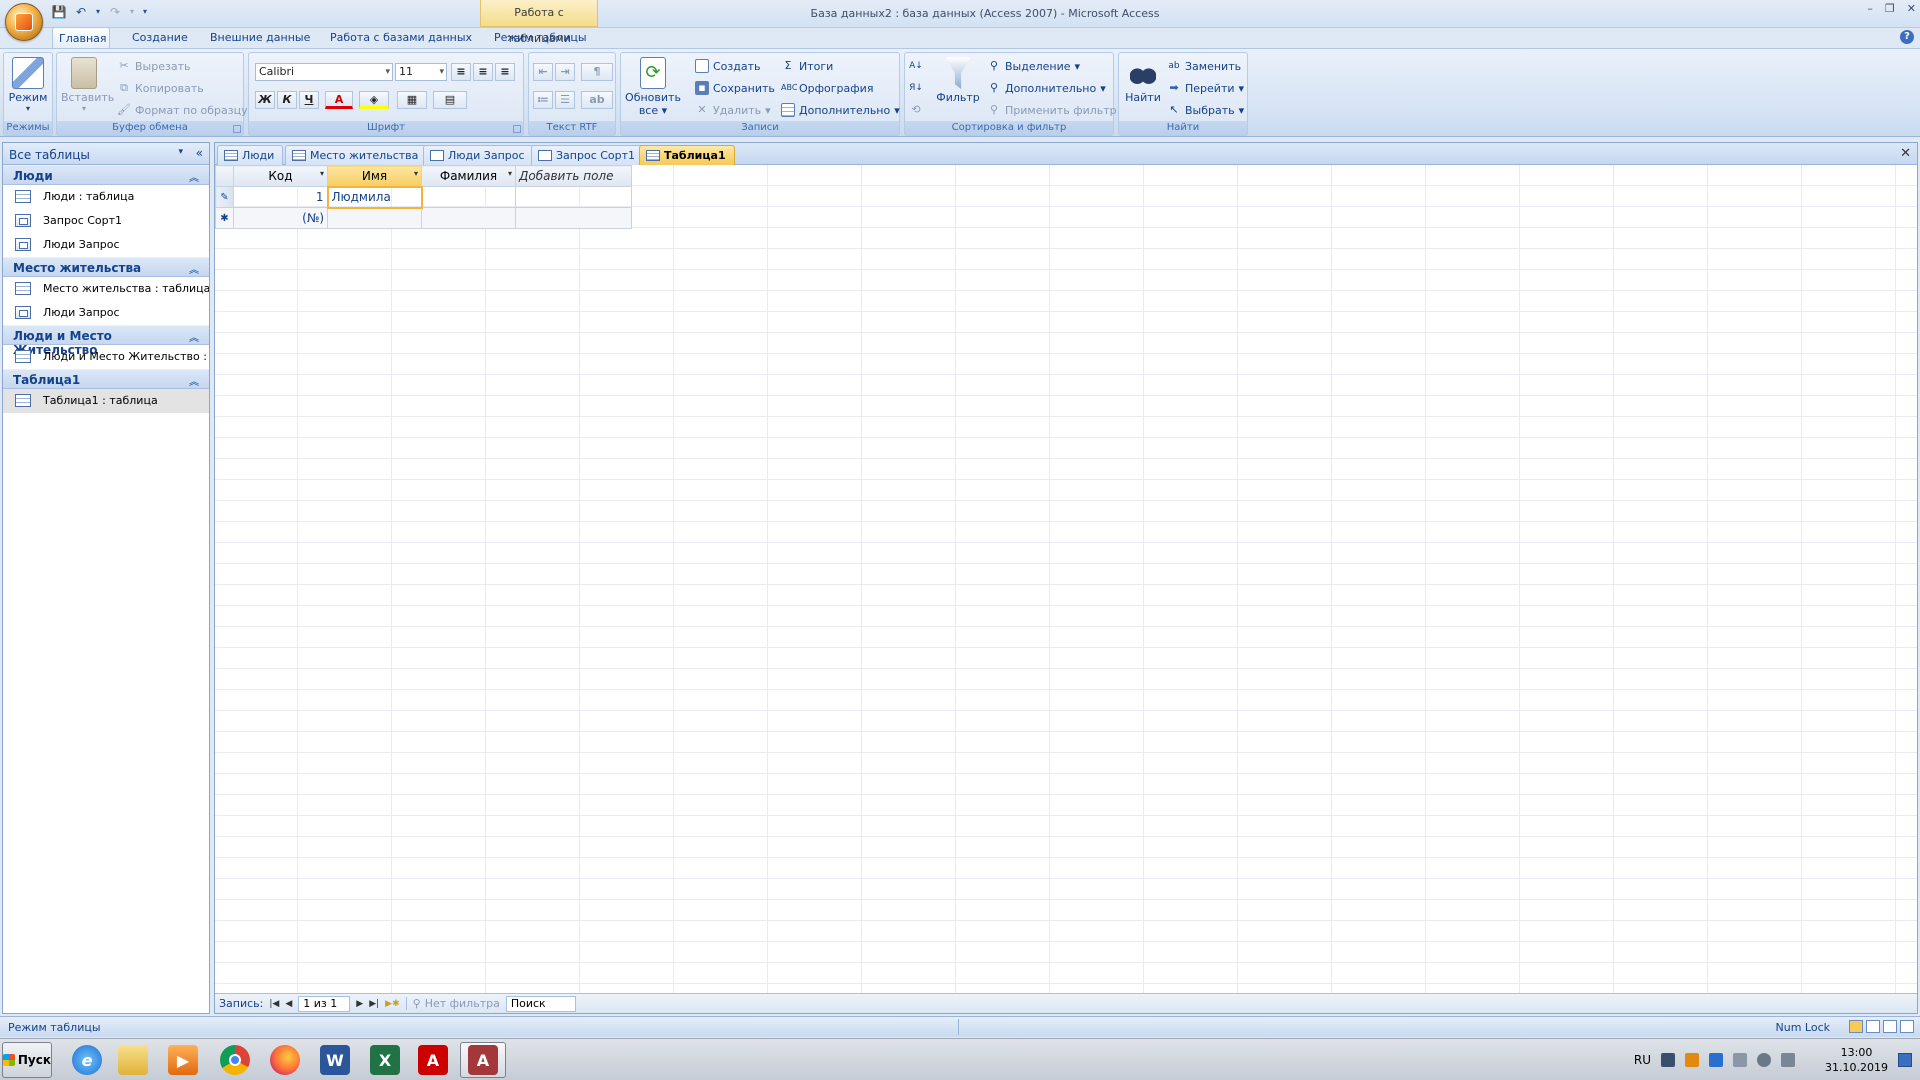 The height and width of the screenshot is (1080, 1920). Describe the element at coordinates (1205, 88) in the screenshot. I see `goto-button: ➡ Перейти ▾` at that location.